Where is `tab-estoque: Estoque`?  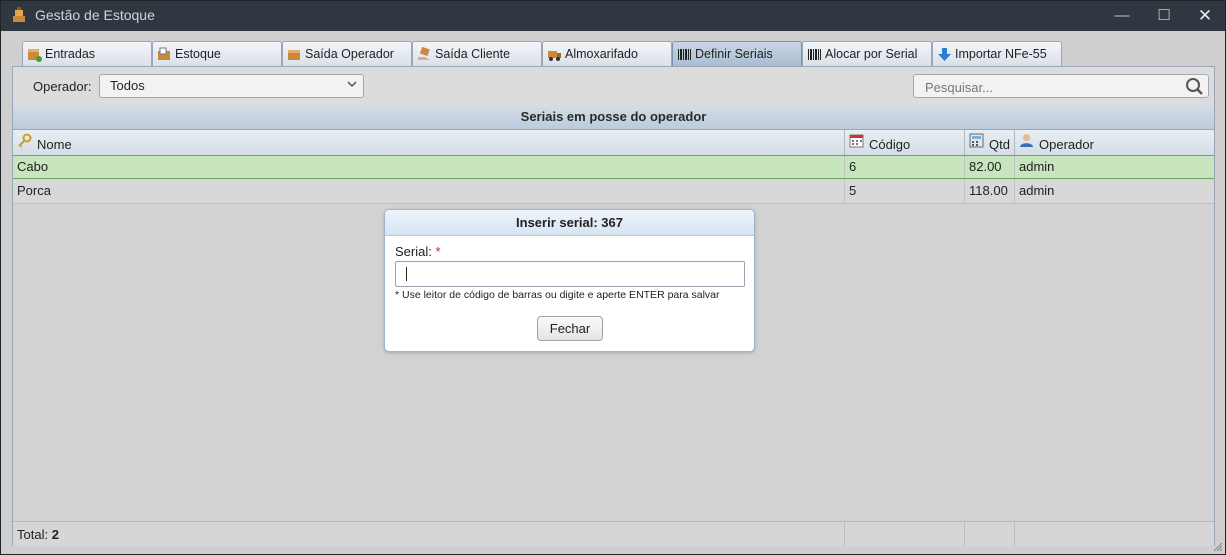
tab-estoque: Estoque is located at coordinates (217, 53).